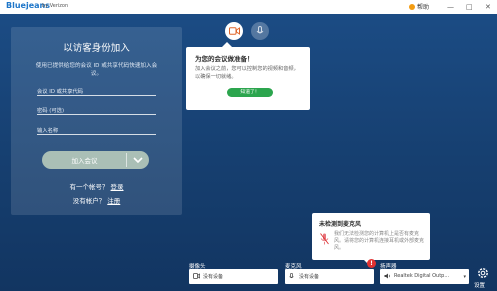  What do you see at coordinates (117, 187) in the screenshot?
I see `login-link: 登录` at bounding box center [117, 187].